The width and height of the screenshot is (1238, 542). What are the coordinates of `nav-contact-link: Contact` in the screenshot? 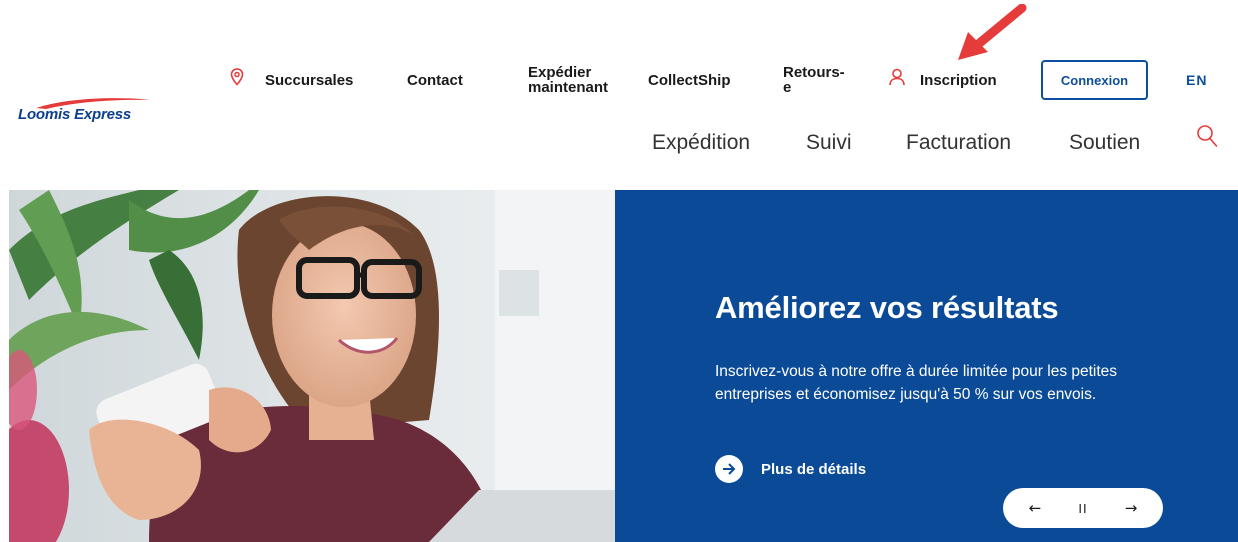 It's located at (435, 80).